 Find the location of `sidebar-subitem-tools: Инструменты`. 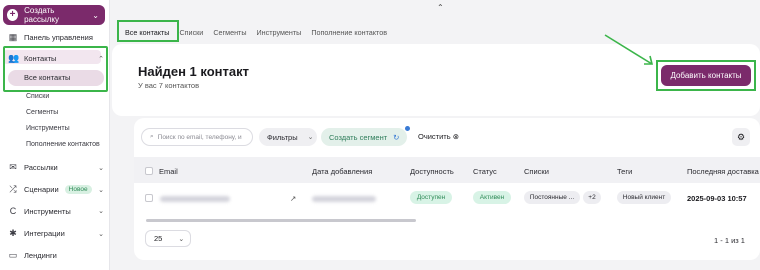

sidebar-subitem-tools: Инструменты is located at coordinates (48, 128).